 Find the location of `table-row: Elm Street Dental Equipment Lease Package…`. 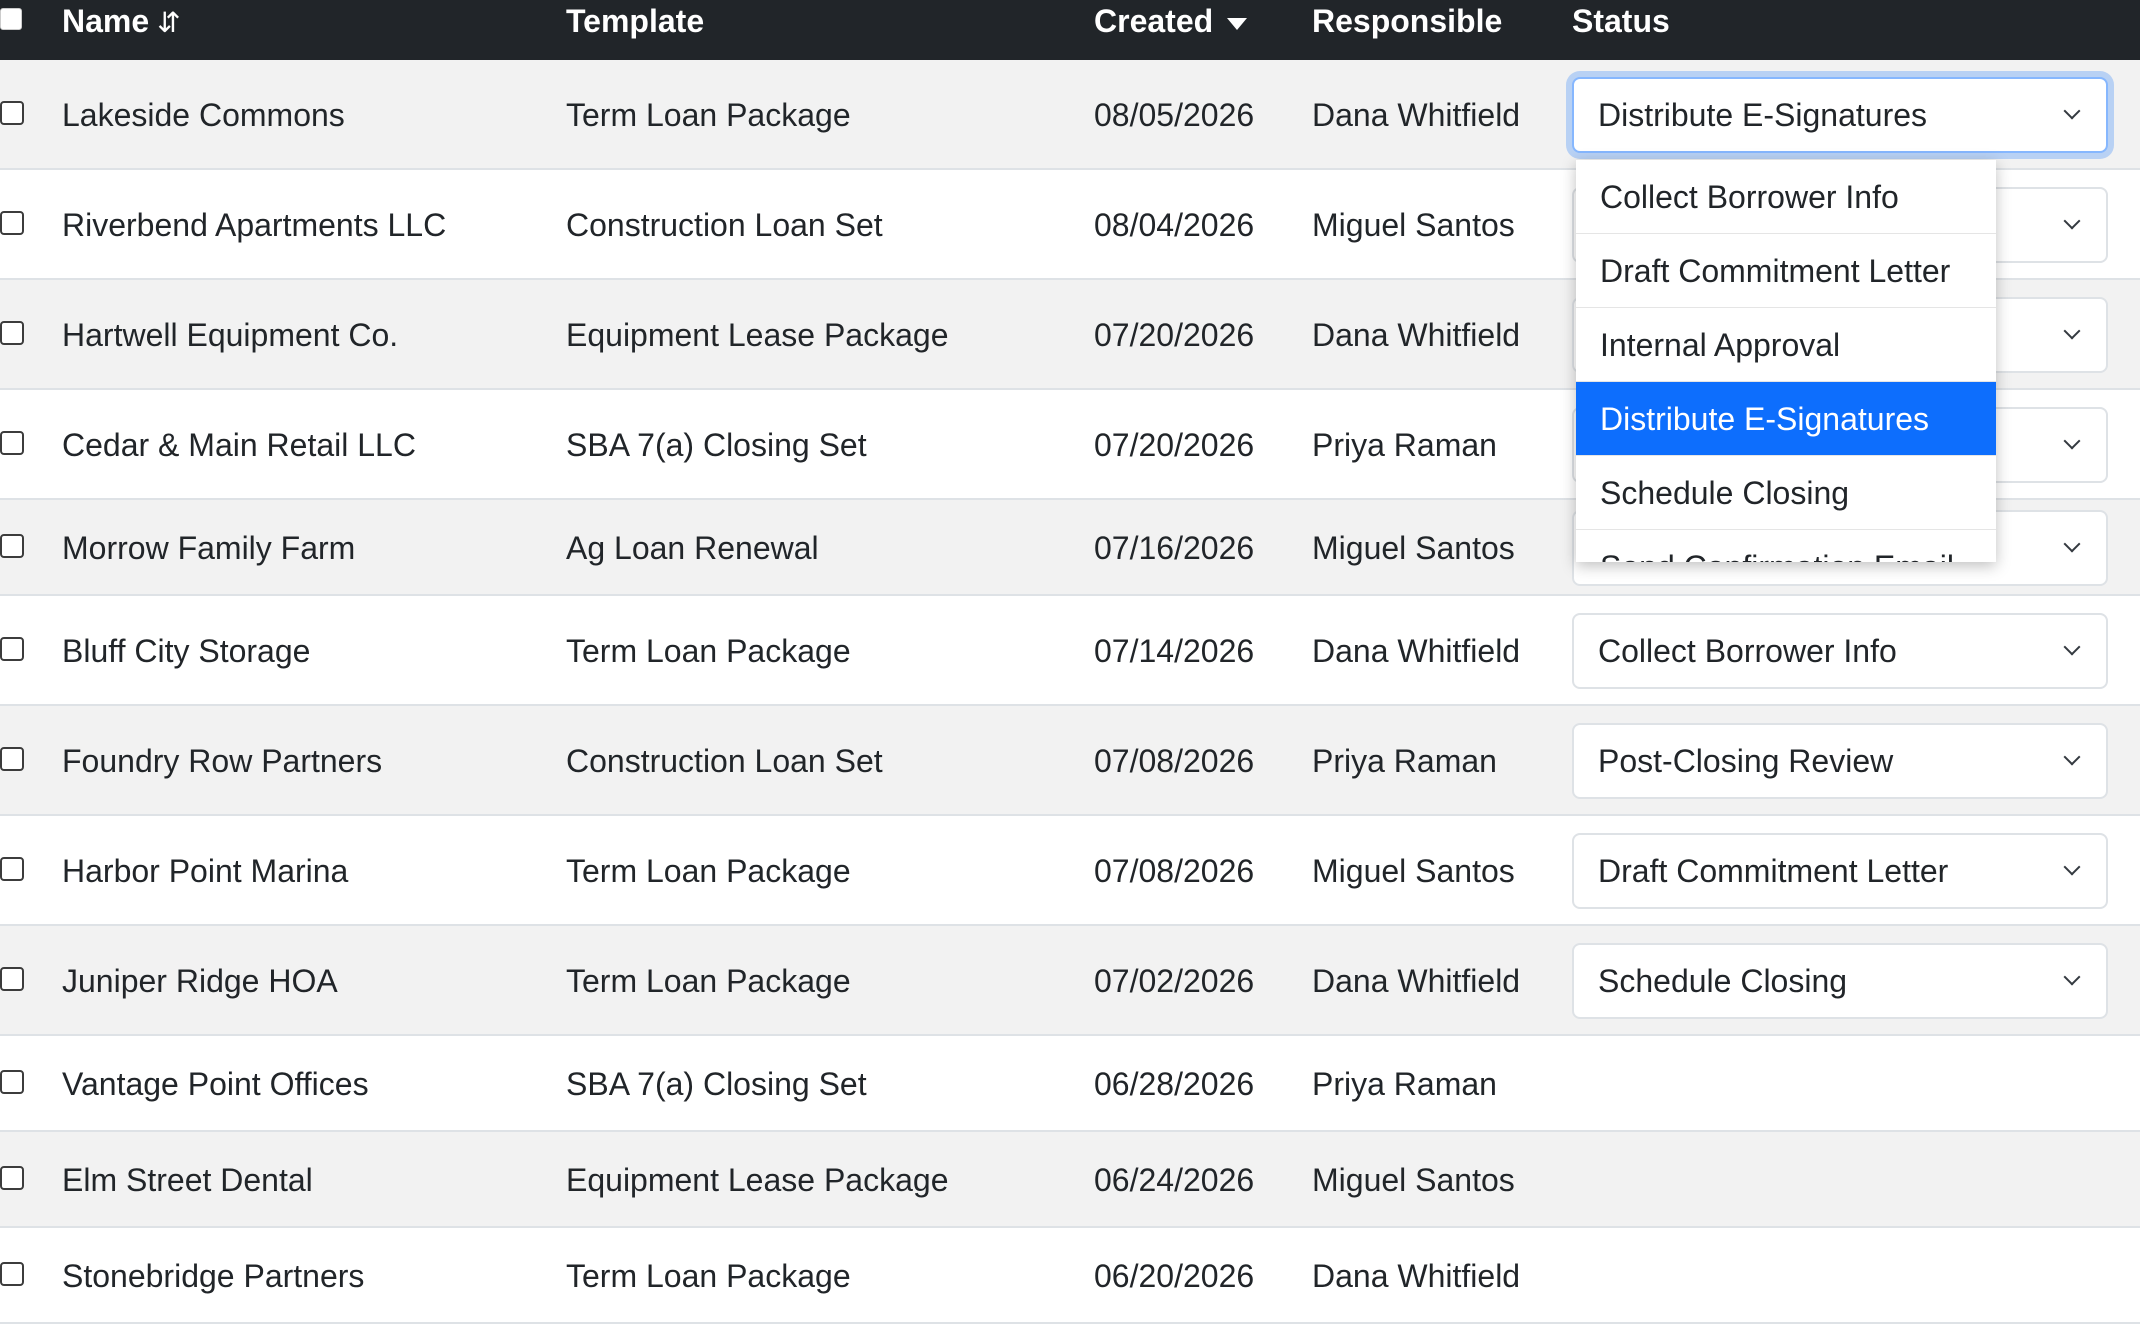

table-row: Elm Street Dental Equipment Lease Package… is located at coordinates (1070, 1180).